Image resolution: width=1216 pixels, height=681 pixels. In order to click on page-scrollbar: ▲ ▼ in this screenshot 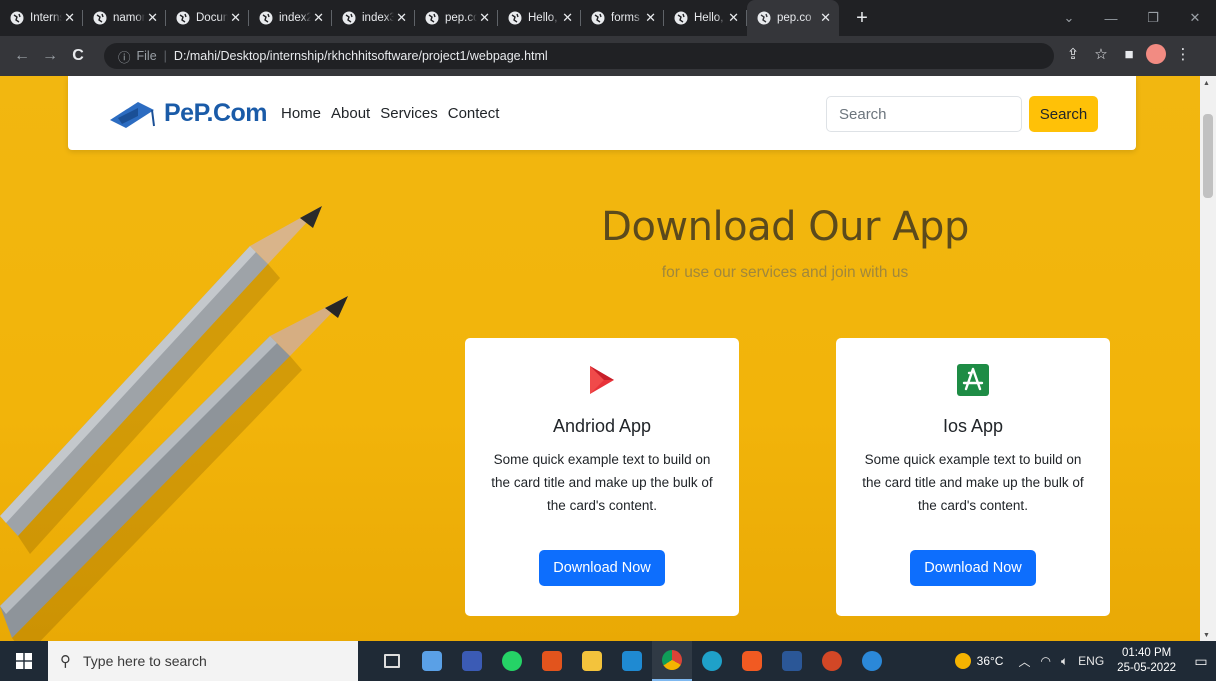, I will do `click(1208, 358)`.